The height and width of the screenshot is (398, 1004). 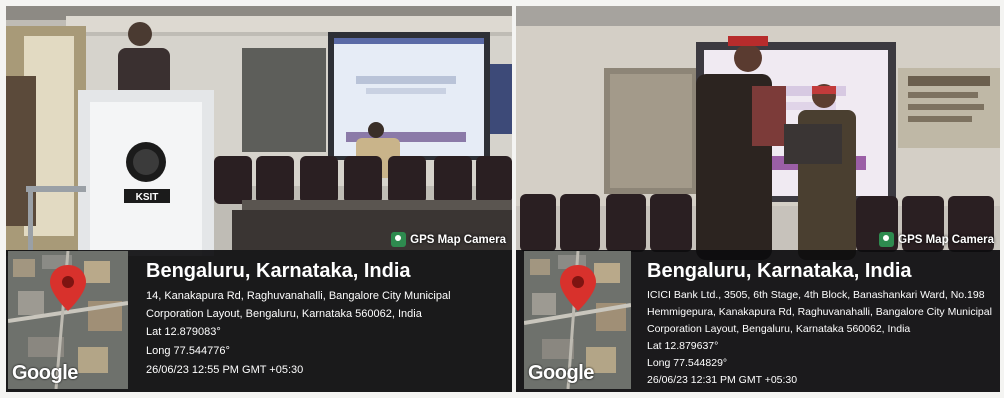 What do you see at coordinates (687, 363) in the screenshot?
I see `longitude-text: Long 77.544829°` at bounding box center [687, 363].